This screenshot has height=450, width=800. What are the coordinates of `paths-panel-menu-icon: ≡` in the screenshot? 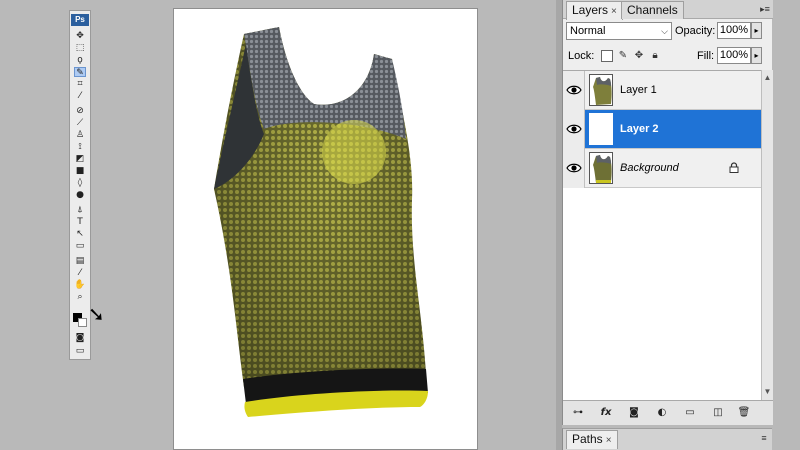 It's located at (764, 438).